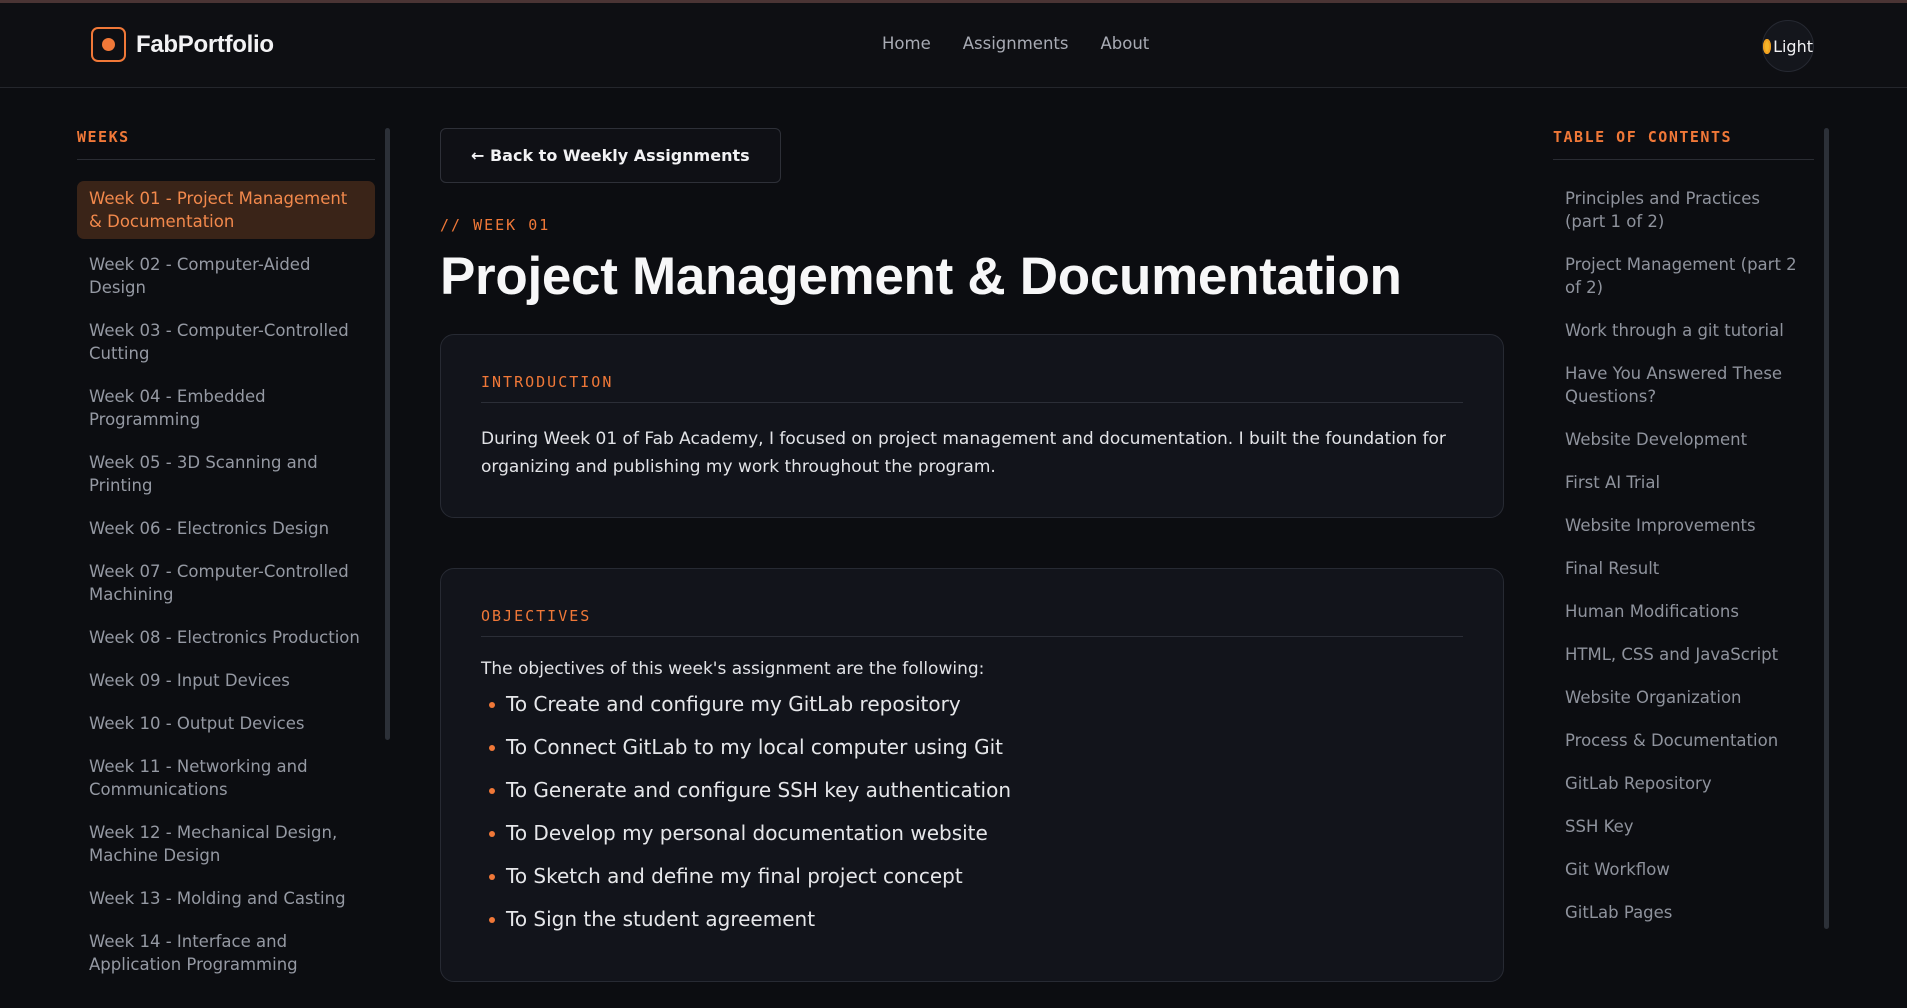  What do you see at coordinates (1683, 210) in the screenshot?
I see `toc-item: Principles and Practices (part 1 of 2)` at bounding box center [1683, 210].